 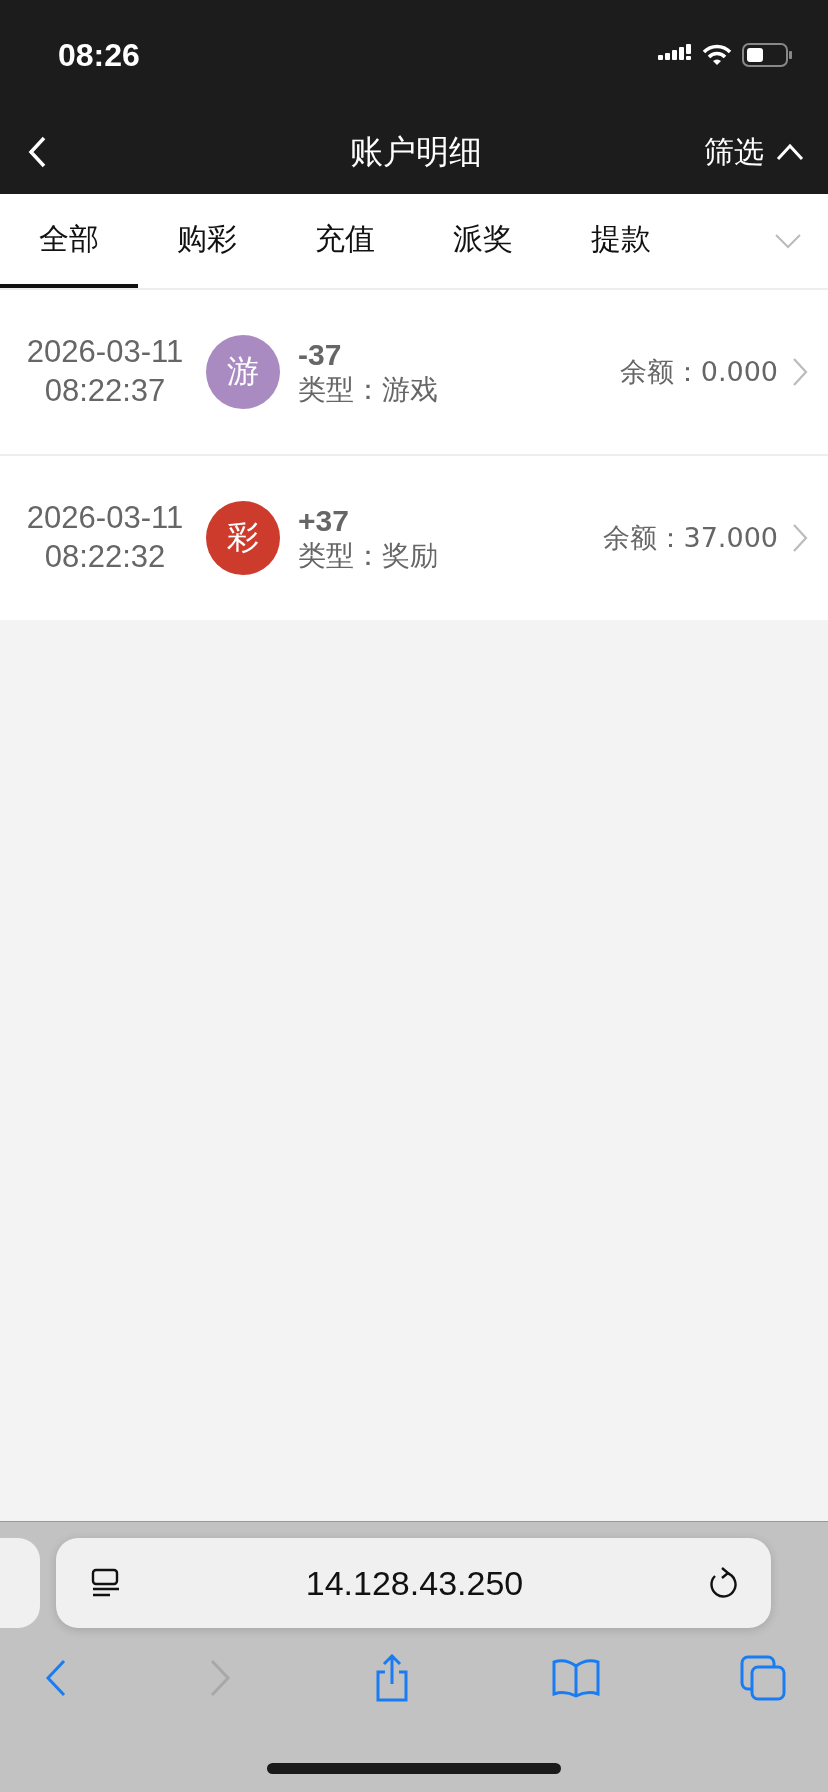 What do you see at coordinates (324, 521) in the screenshot?
I see `record-amount: +37` at bounding box center [324, 521].